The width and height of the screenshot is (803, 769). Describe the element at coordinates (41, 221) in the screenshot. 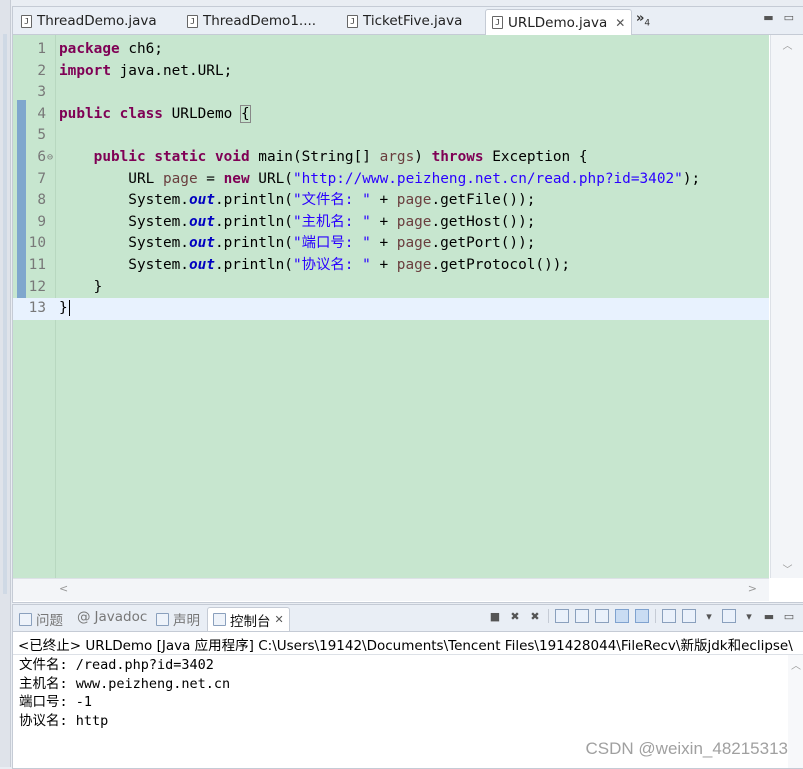

I see `line-number: 9` at that location.